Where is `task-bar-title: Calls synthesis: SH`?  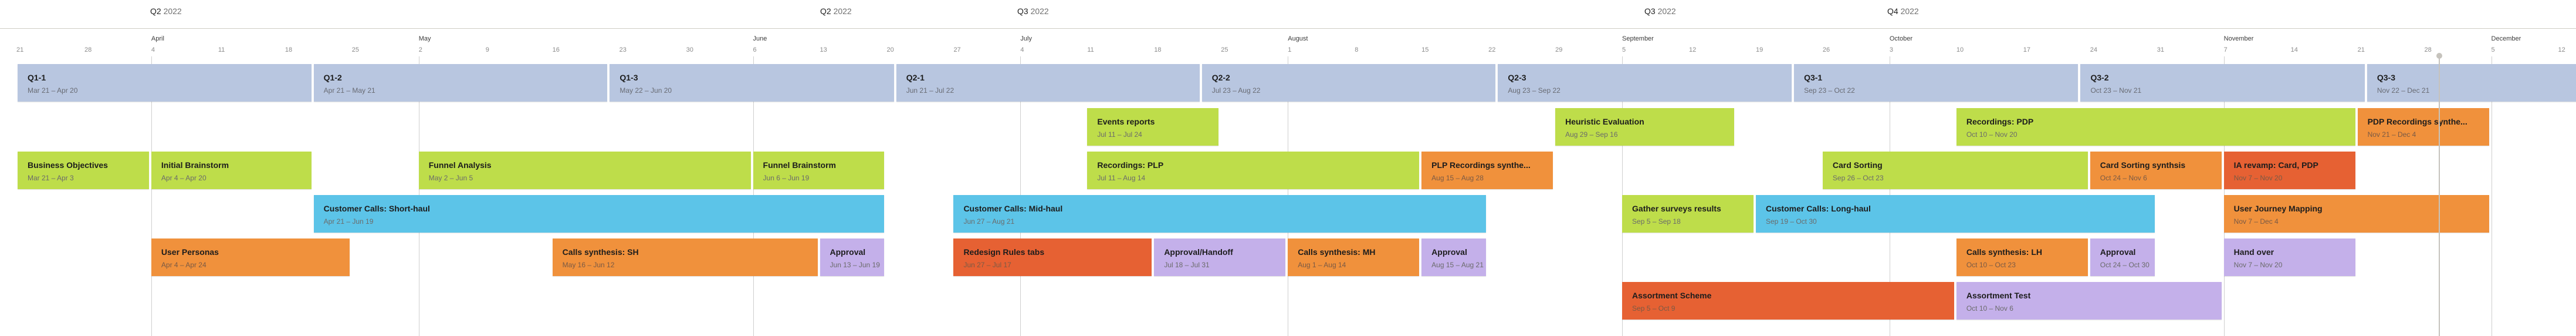
task-bar-title: Calls synthesis: SH is located at coordinates (600, 252).